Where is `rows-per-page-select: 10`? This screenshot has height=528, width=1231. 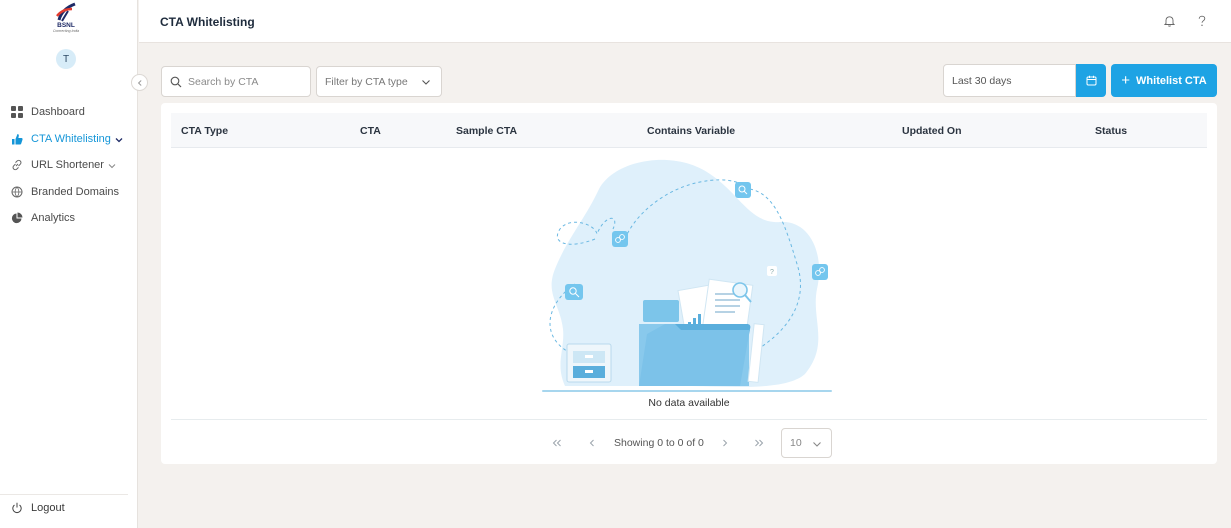
rows-per-page-select: 10 is located at coordinates (806, 443).